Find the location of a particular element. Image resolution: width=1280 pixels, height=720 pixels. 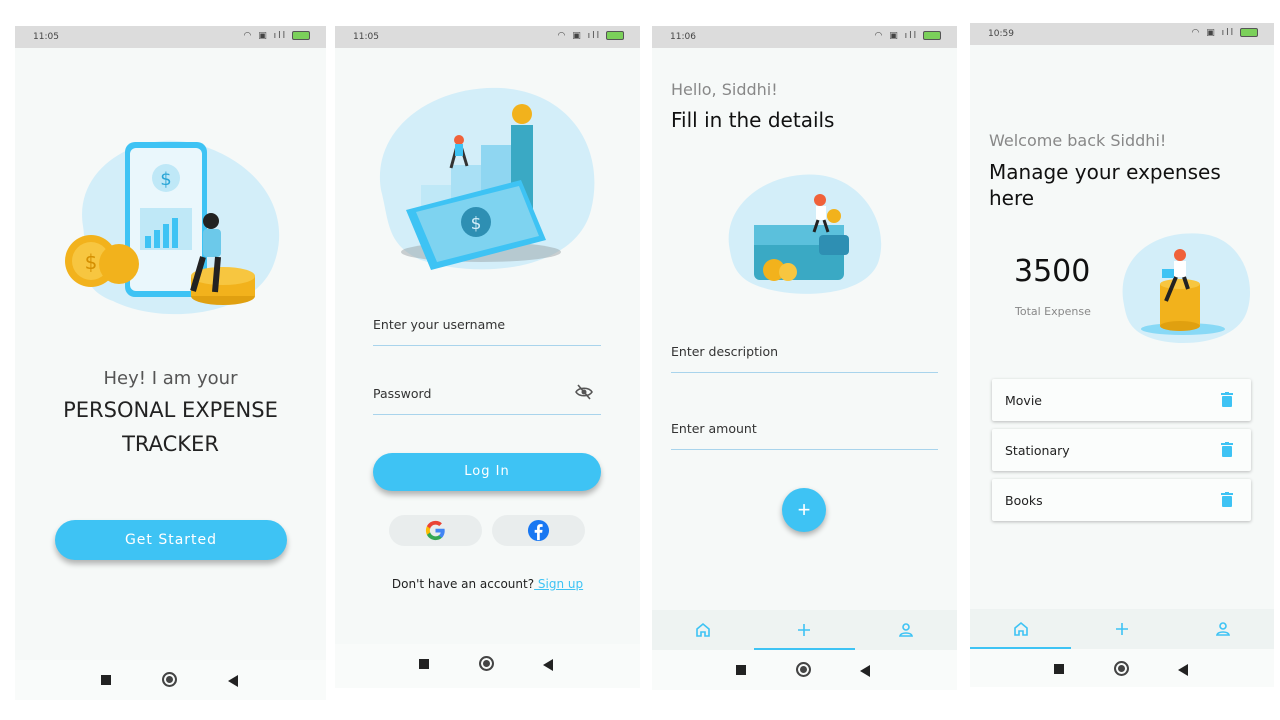

status-time: 10:59 is located at coordinates (1001, 34).